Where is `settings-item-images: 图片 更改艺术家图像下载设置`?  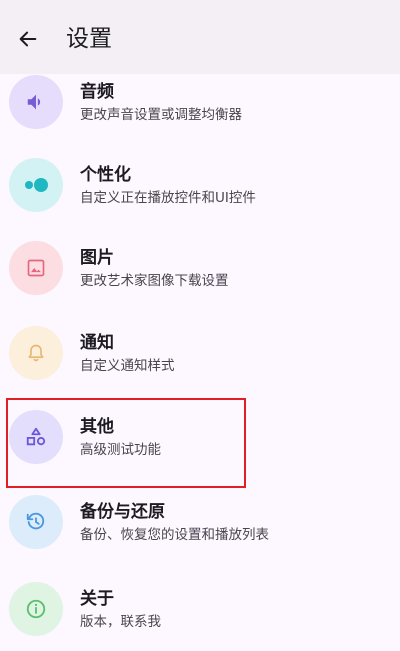 settings-item-images: 图片 更改艺术家图像下载设置 is located at coordinates (200, 268).